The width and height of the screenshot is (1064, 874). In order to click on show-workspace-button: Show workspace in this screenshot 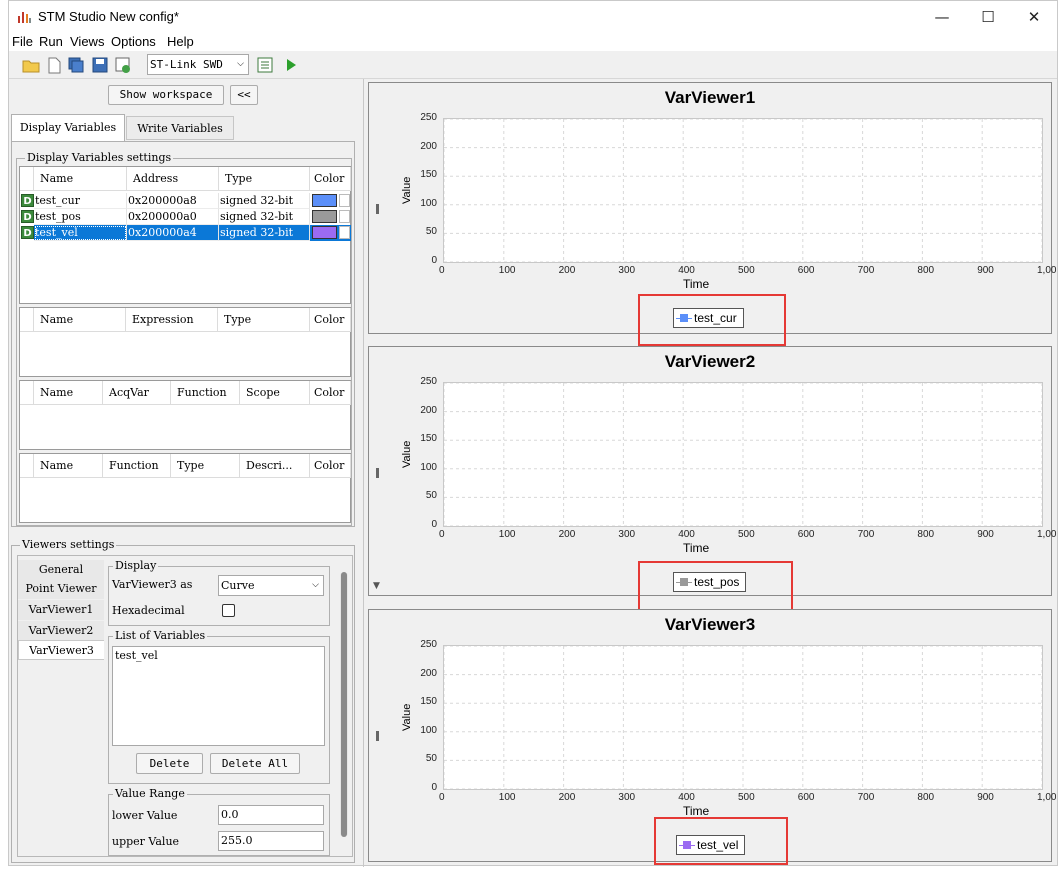, I will do `click(166, 95)`.